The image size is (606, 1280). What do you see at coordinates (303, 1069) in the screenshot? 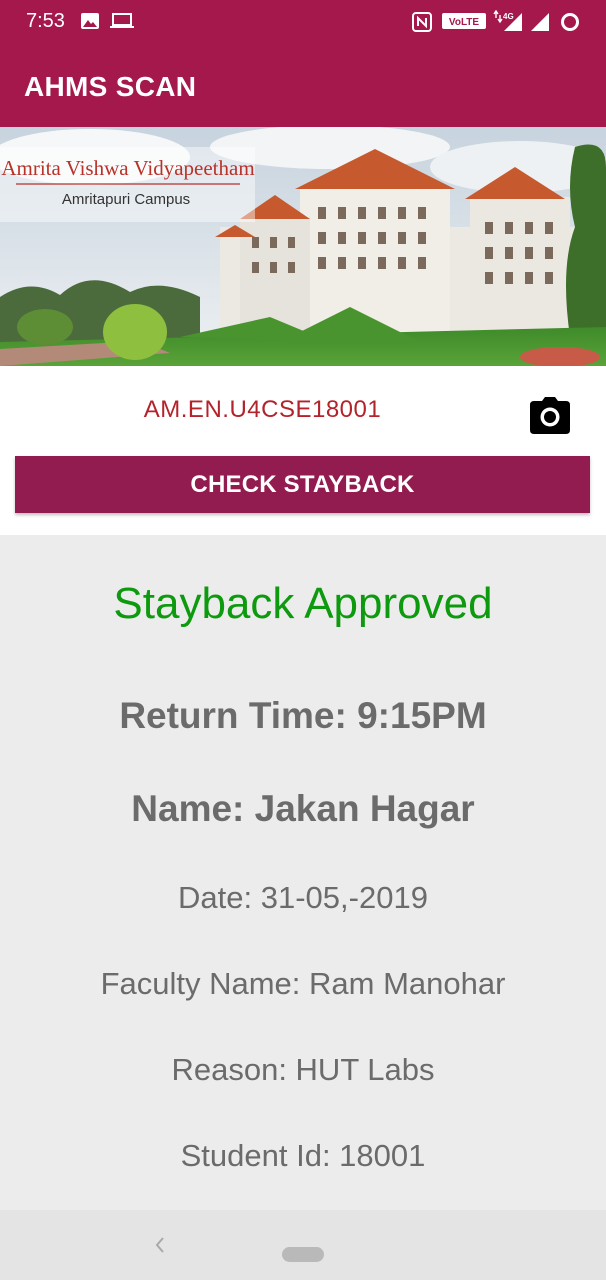
I see `stayback-reason: Reason: HUT Labs` at bounding box center [303, 1069].